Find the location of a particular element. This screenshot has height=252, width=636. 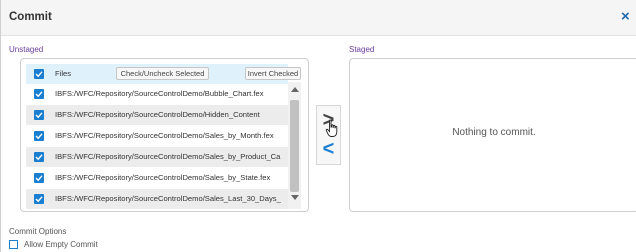

allow-empty-commit-label: Allow Empty Commit is located at coordinates (61, 244).